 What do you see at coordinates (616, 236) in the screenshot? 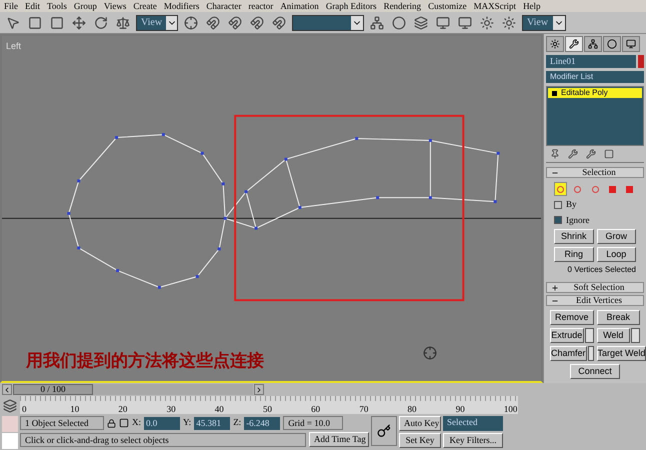
I see `panel-button: Grow` at bounding box center [616, 236].